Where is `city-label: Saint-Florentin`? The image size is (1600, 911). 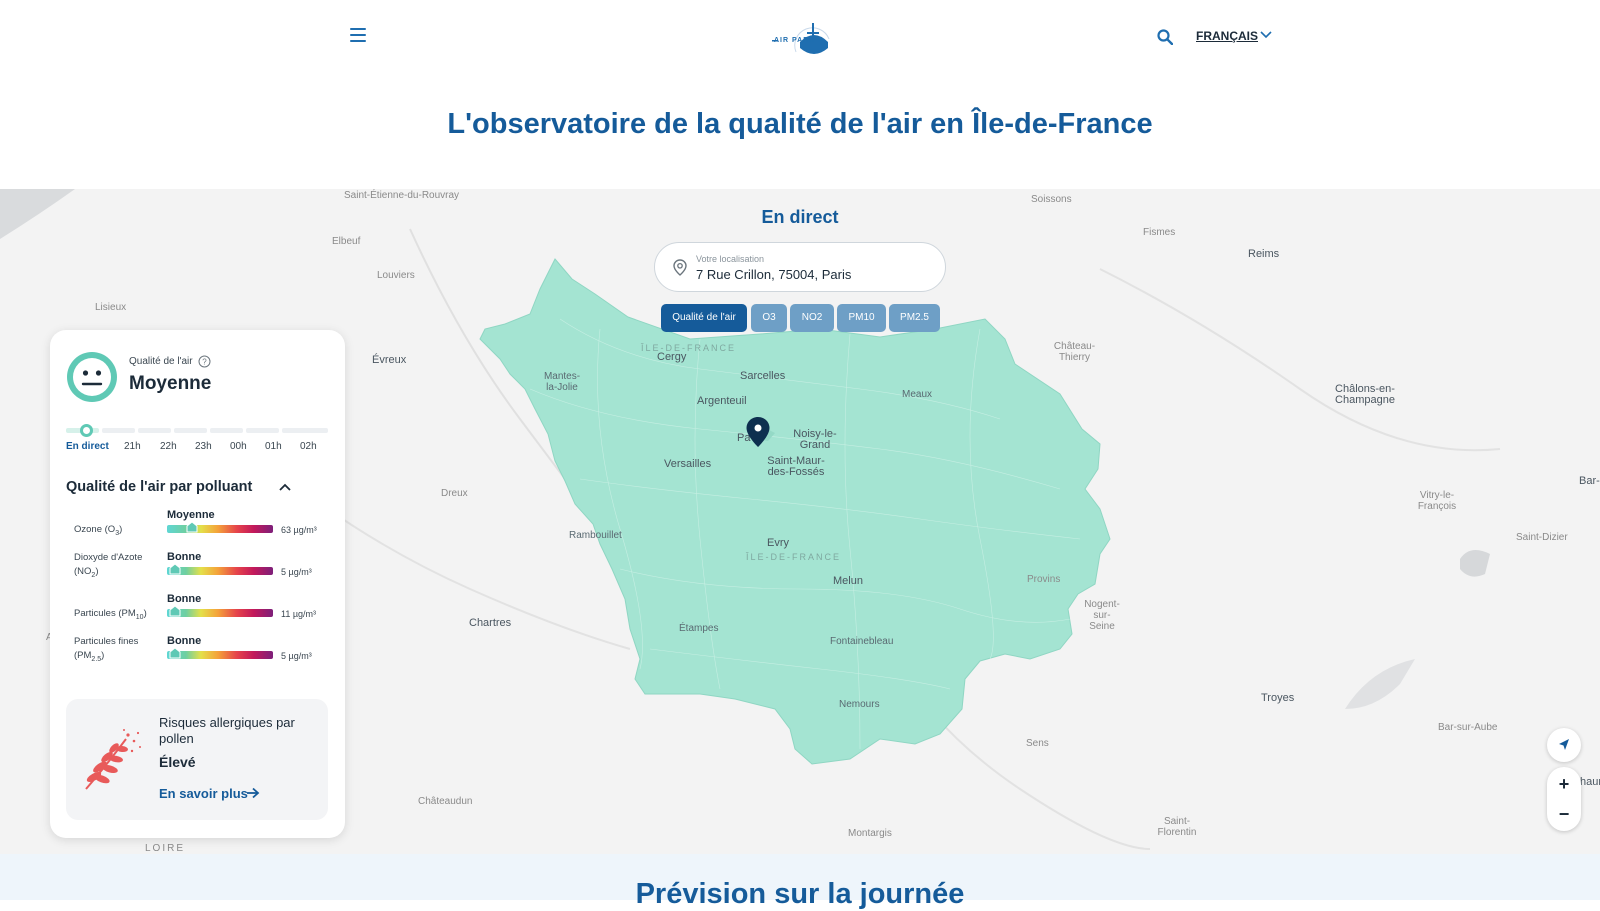
city-label: Saint-Florentin is located at coordinates (1177, 827).